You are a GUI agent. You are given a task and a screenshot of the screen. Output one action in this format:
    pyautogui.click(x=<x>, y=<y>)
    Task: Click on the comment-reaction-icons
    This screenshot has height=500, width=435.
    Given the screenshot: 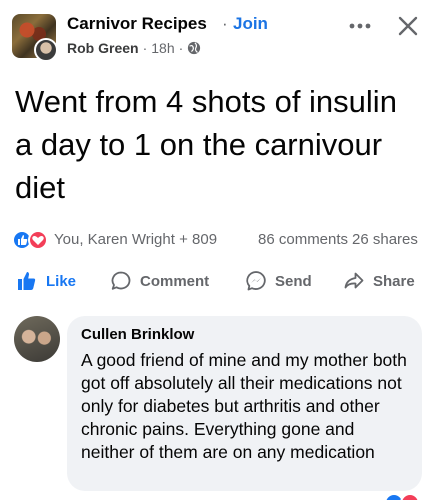 What is the action you would take?
    pyautogui.click(x=406, y=496)
    